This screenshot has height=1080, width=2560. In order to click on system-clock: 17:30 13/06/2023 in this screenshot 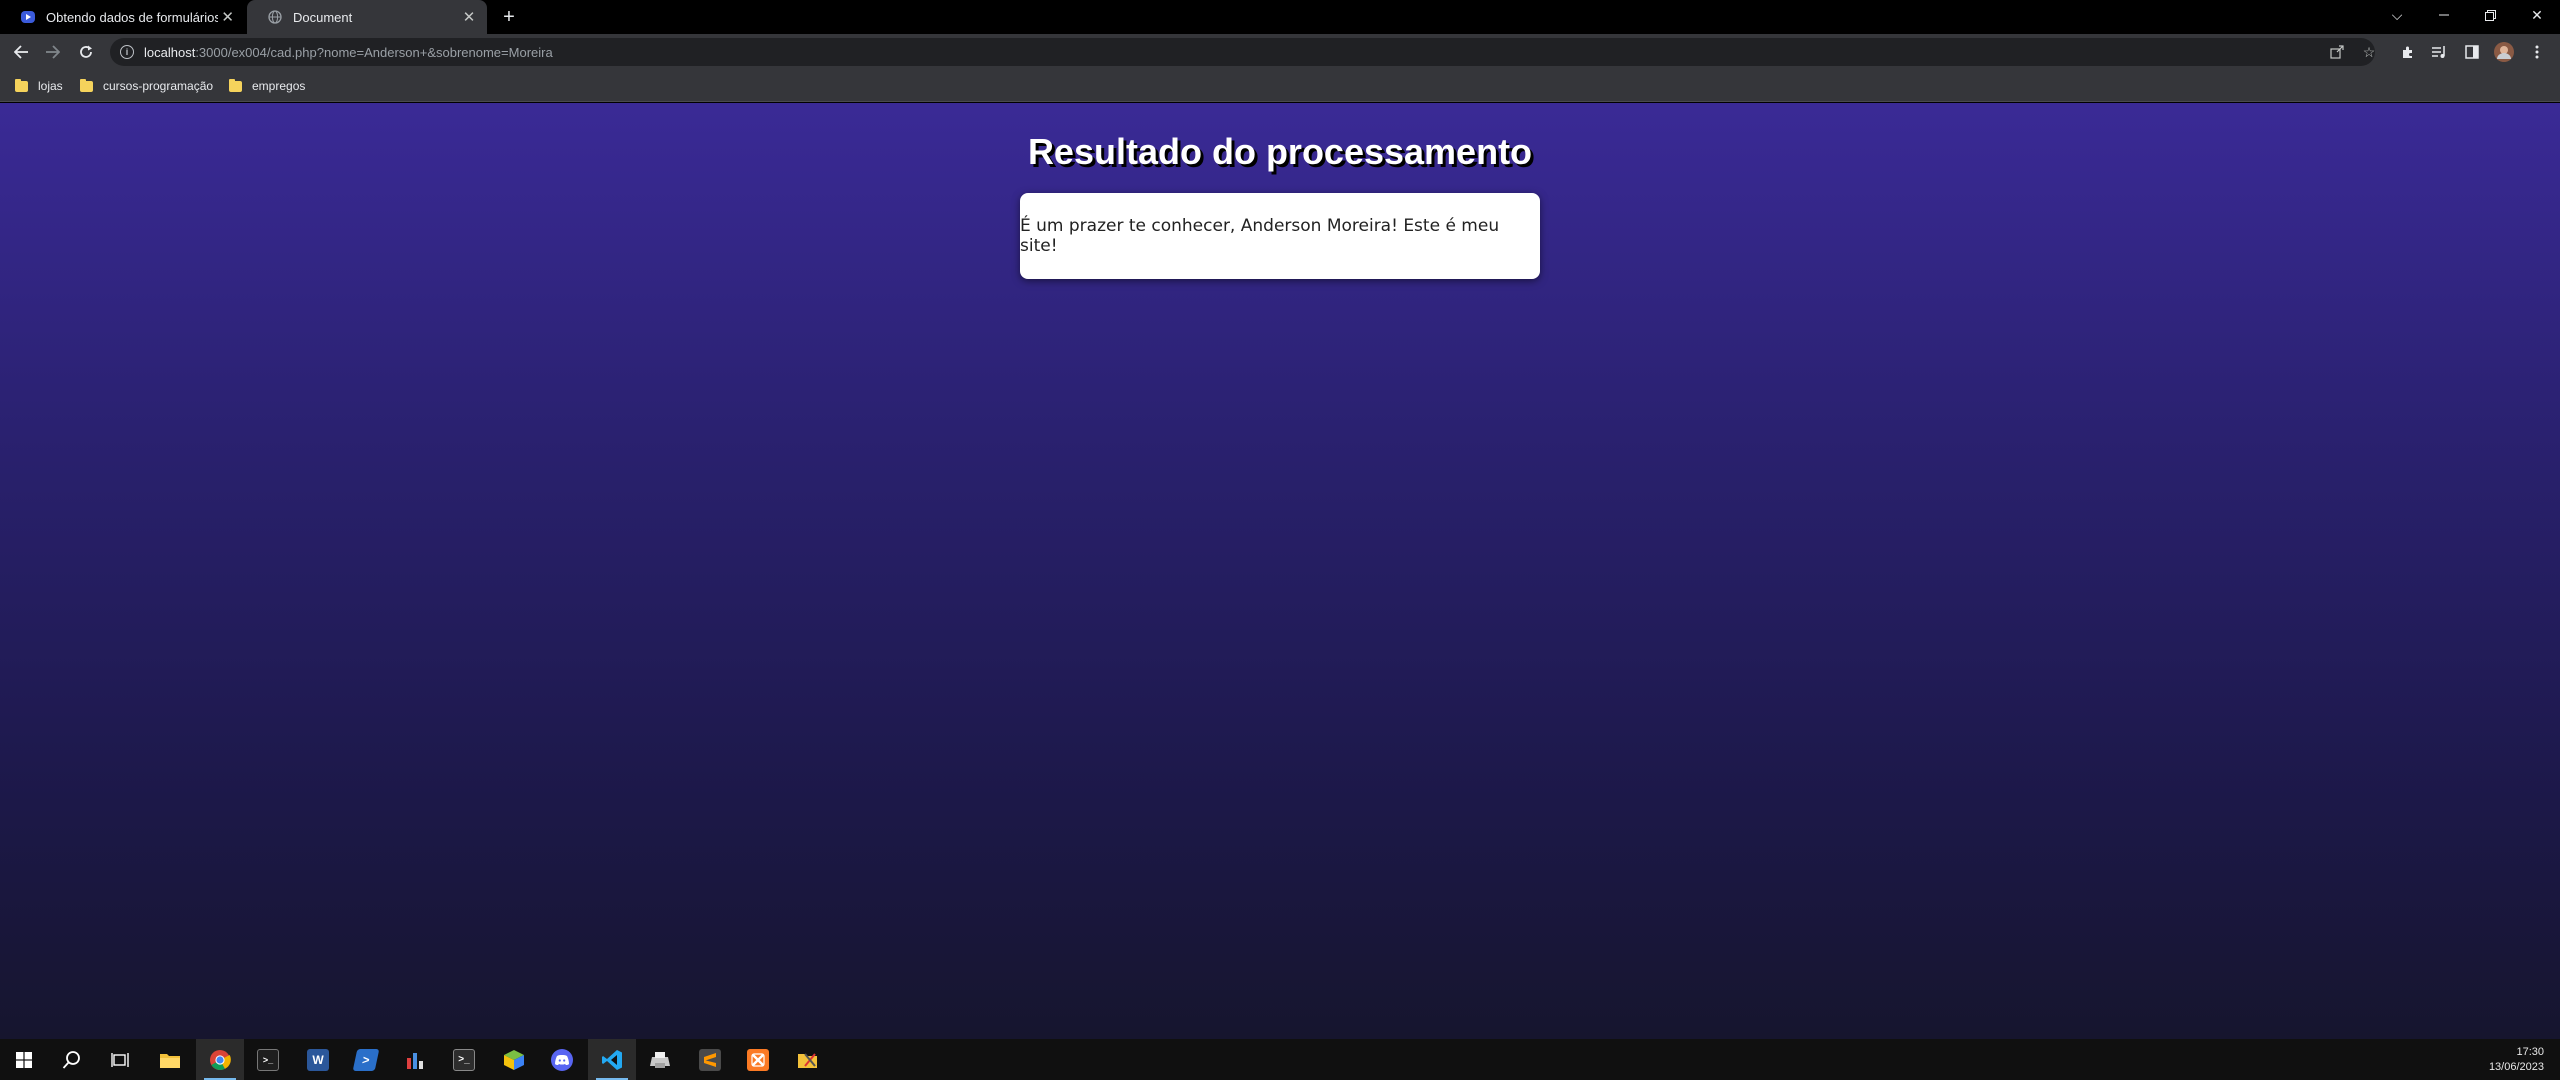, I will do `click(2520, 1059)`.